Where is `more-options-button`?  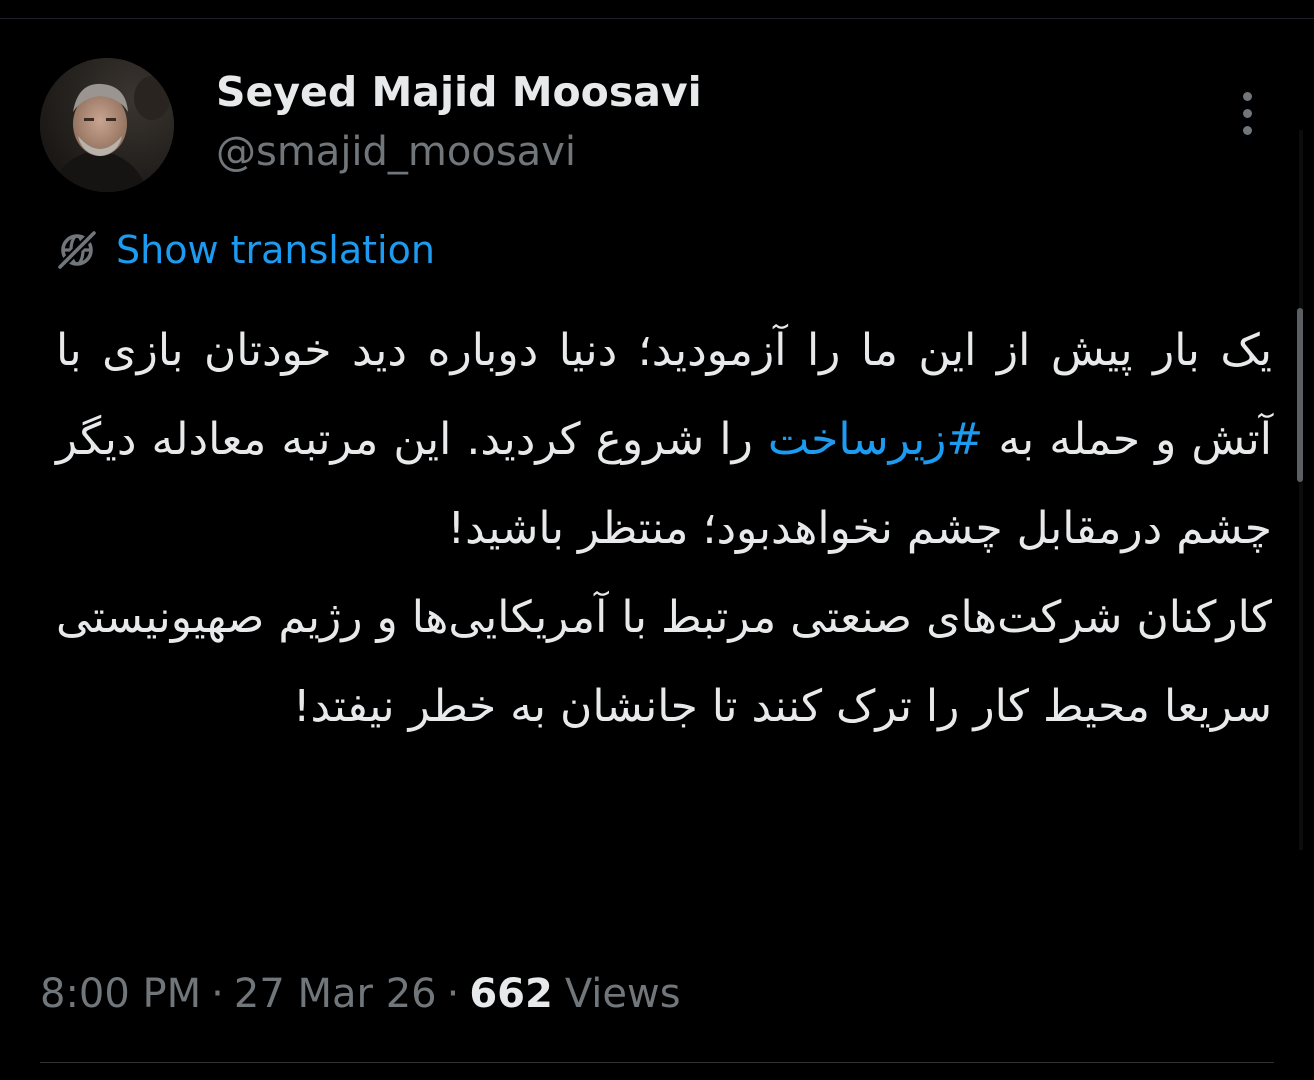
more-options-button is located at coordinates (1247, 113).